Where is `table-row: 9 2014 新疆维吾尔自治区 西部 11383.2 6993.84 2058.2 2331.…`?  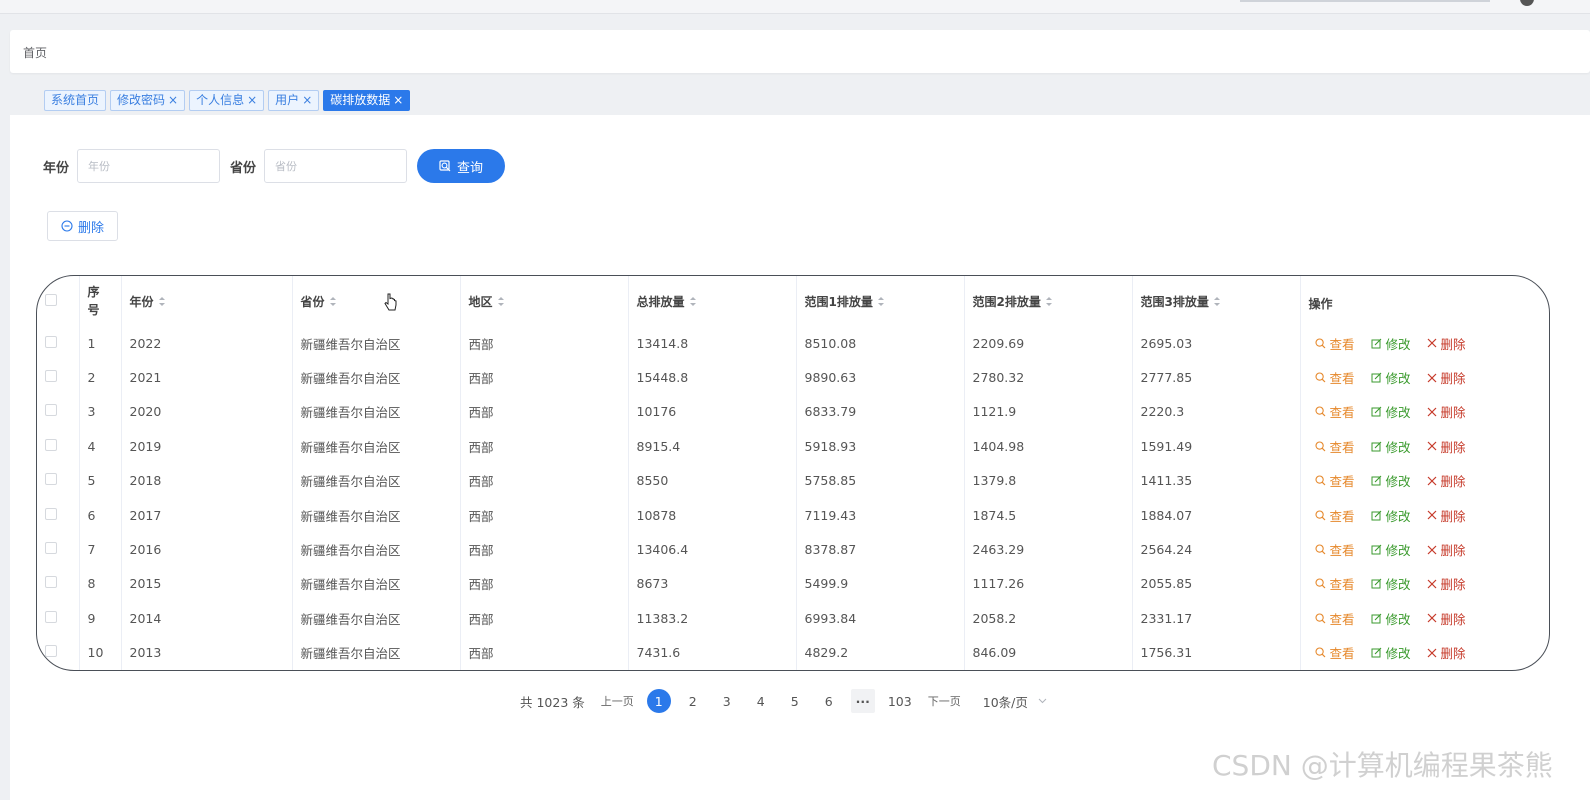 table-row: 9 2014 新疆维吾尔自治区 西部 11383.2 6993.84 2058.2 2331.… is located at coordinates (793, 618).